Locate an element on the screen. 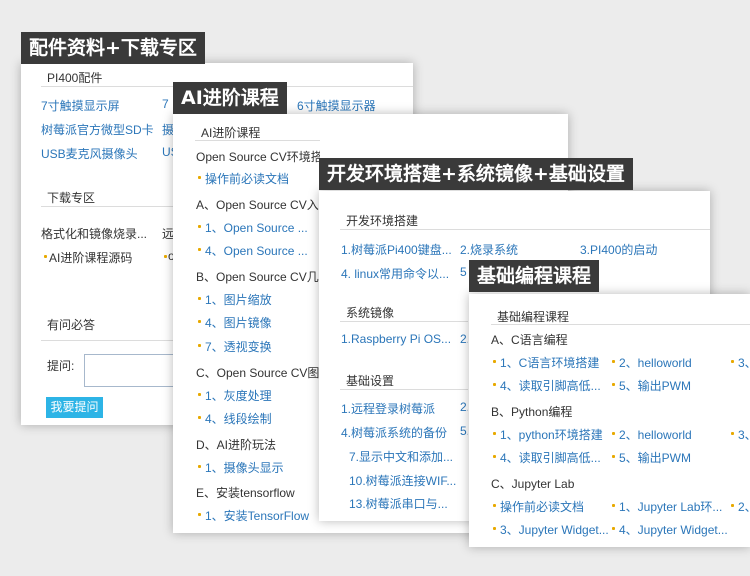  link-jupyter-partial-2: 2、 is located at coordinates (744, 506).